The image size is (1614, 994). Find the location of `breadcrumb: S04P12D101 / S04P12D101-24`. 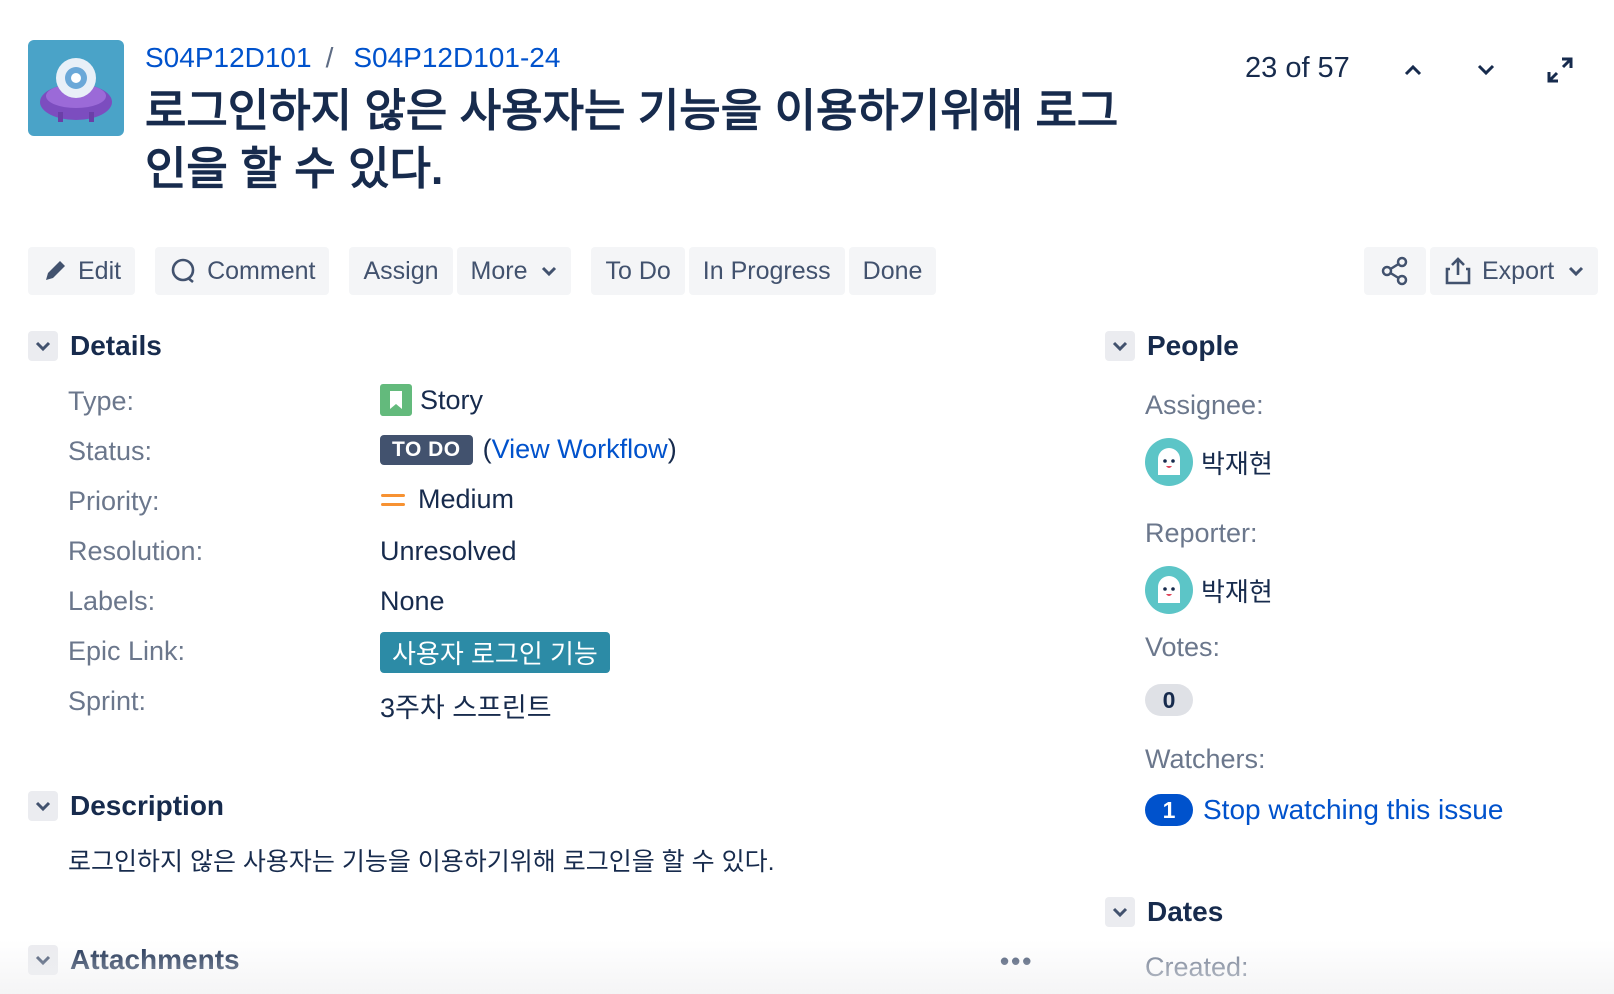

breadcrumb: S04P12D101 / S04P12D101-24 is located at coordinates (352, 58).